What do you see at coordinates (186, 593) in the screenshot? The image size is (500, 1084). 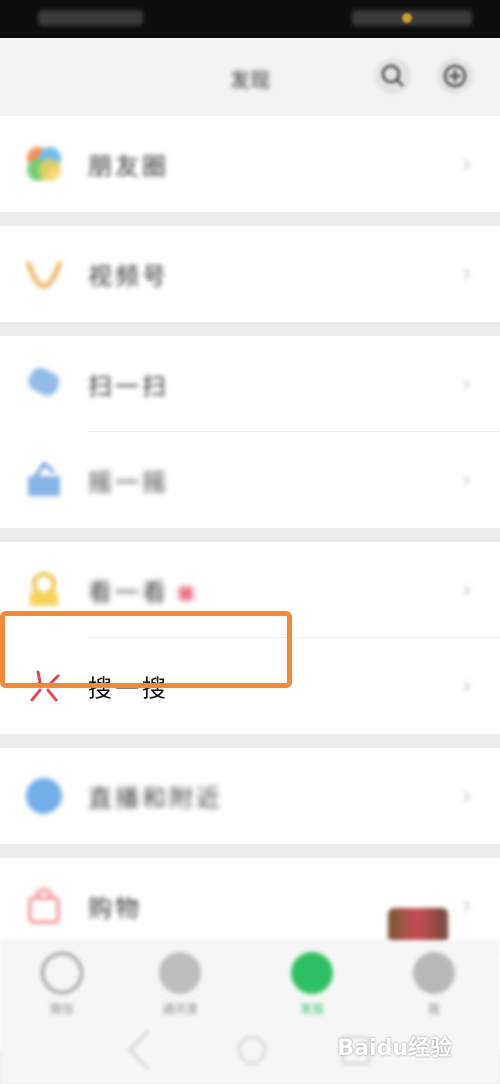 I see `new-badge` at bounding box center [186, 593].